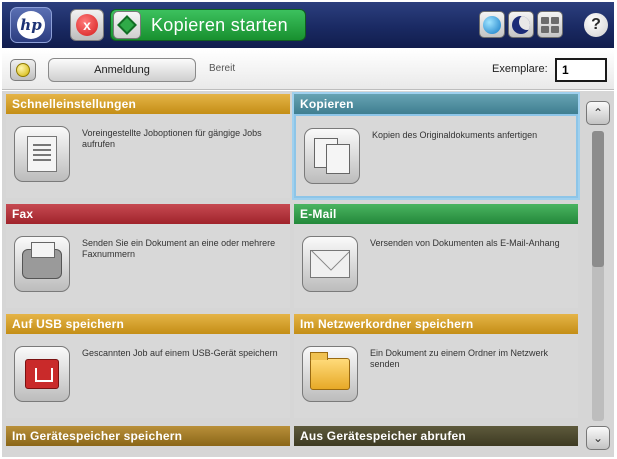 This screenshot has height=459, width=617. I want to click on start-icon, so click(127, 25).